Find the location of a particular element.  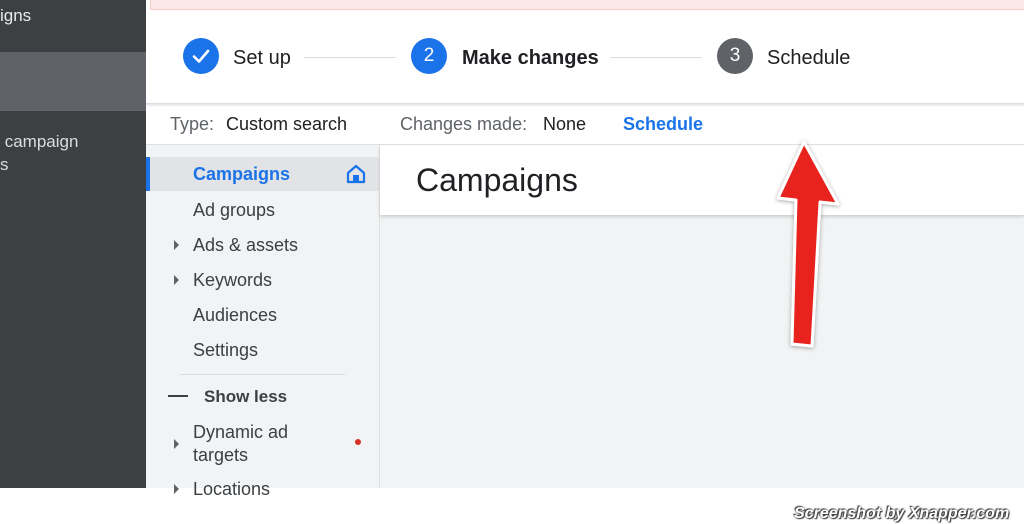

notification-bar is located at coordinates (587, 5).